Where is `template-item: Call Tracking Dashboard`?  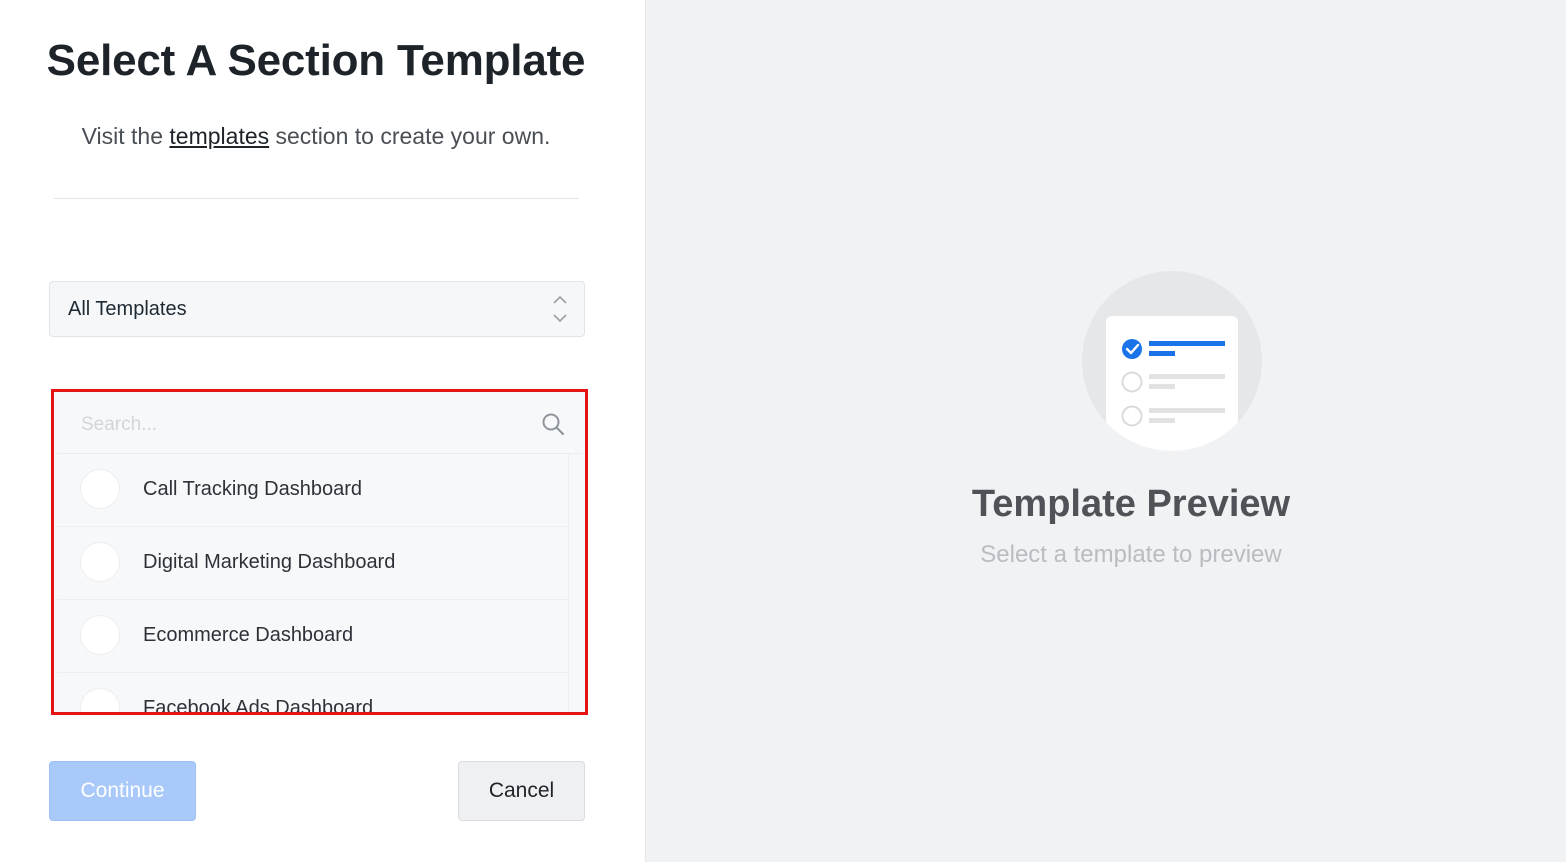 template-item: Call Tracking Dashboard is located at coordinates (312, 490).